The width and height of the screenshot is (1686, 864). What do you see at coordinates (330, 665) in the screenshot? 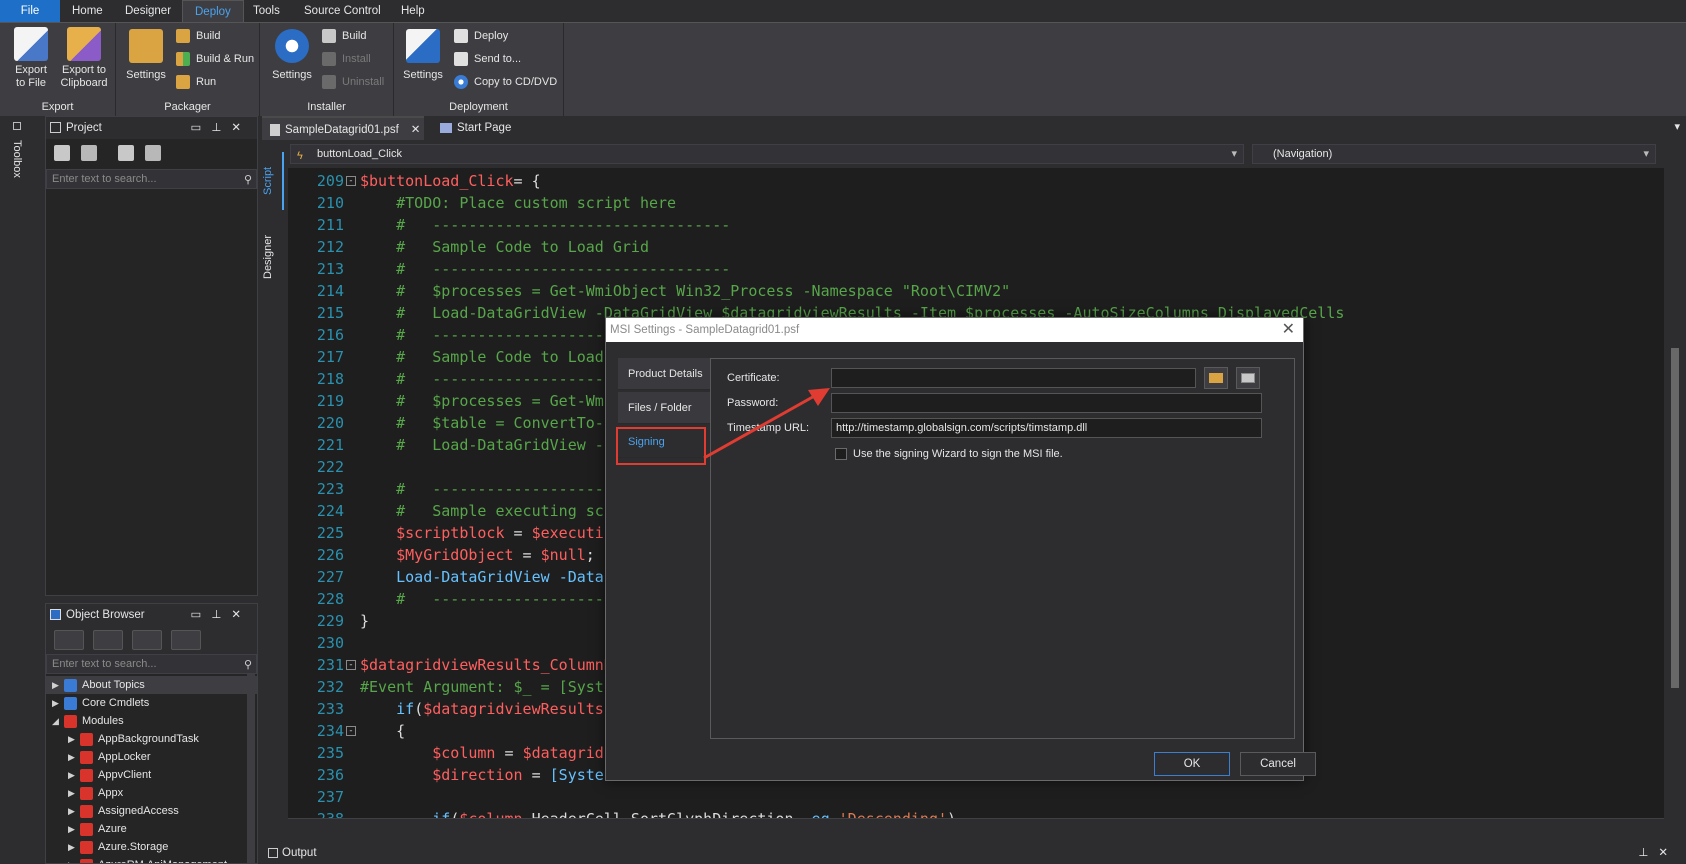
I see `line-number: 231` at bounding box center [330, 665].